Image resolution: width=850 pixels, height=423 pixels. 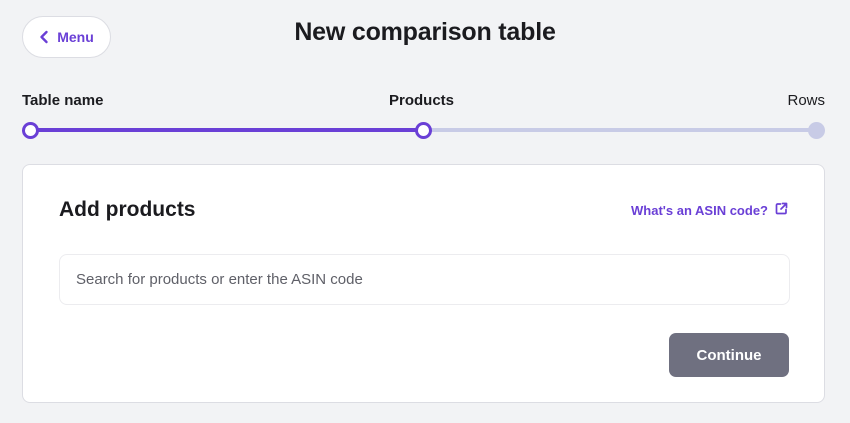 I want to click on step-marker-products, so click(x=423, y=130).